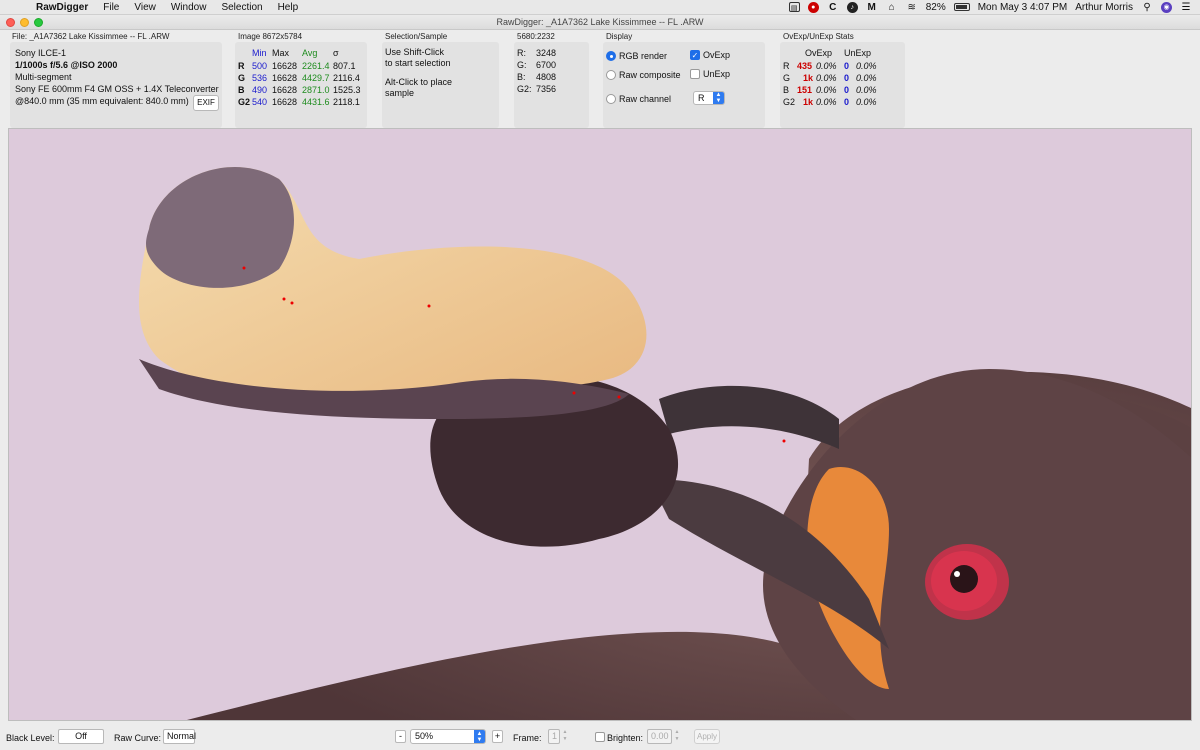 This screenshot has width=1200, height=750. What do you see at coordinates (546, 65) in the screenshot?
I see `sample-value: 6700` at bounding box center [546, 65].